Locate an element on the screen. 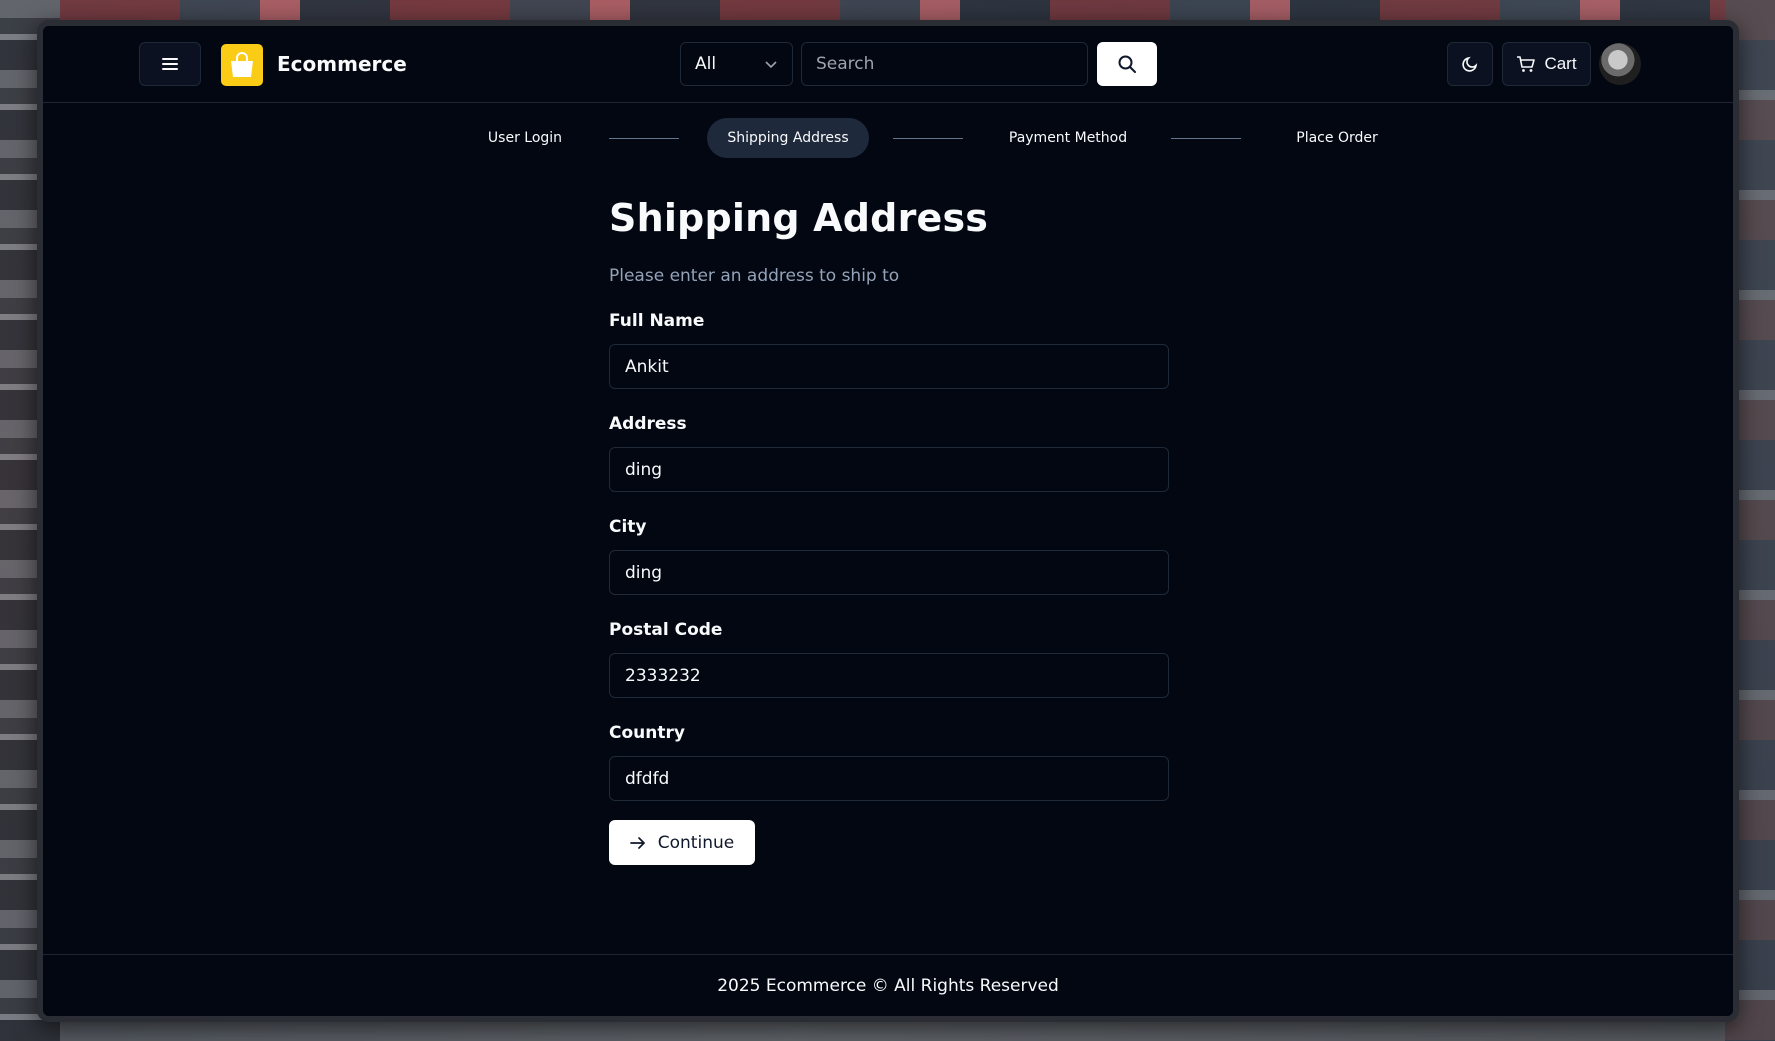 The width and height of the screenshot is (1775, 1041). step-user-login: User Login is located at coordinates (525, 138).